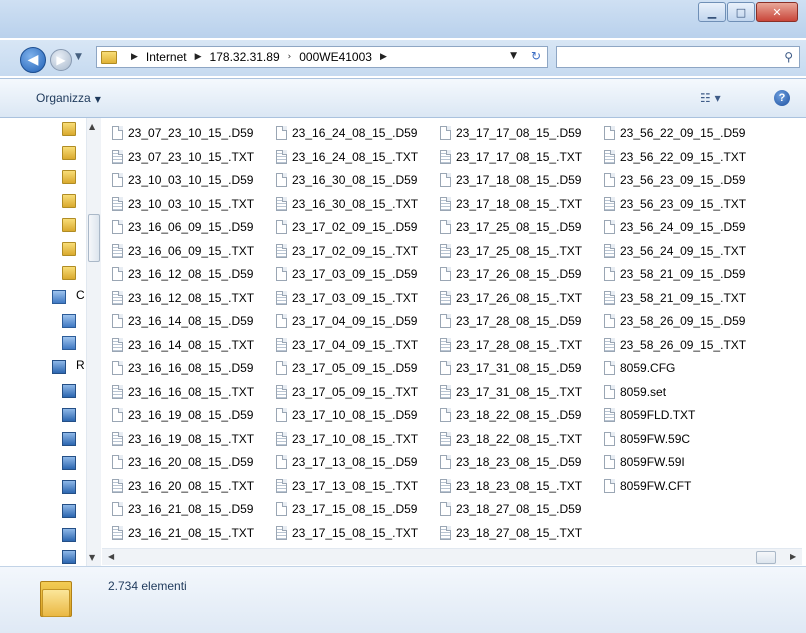 The width and height of the screenshot is (806, 633). What do you see at coordinates (182, 368) in the screenshot?
I see `file-item: 23_16_16_08_15_.D59` at bounding box center [182, 368].